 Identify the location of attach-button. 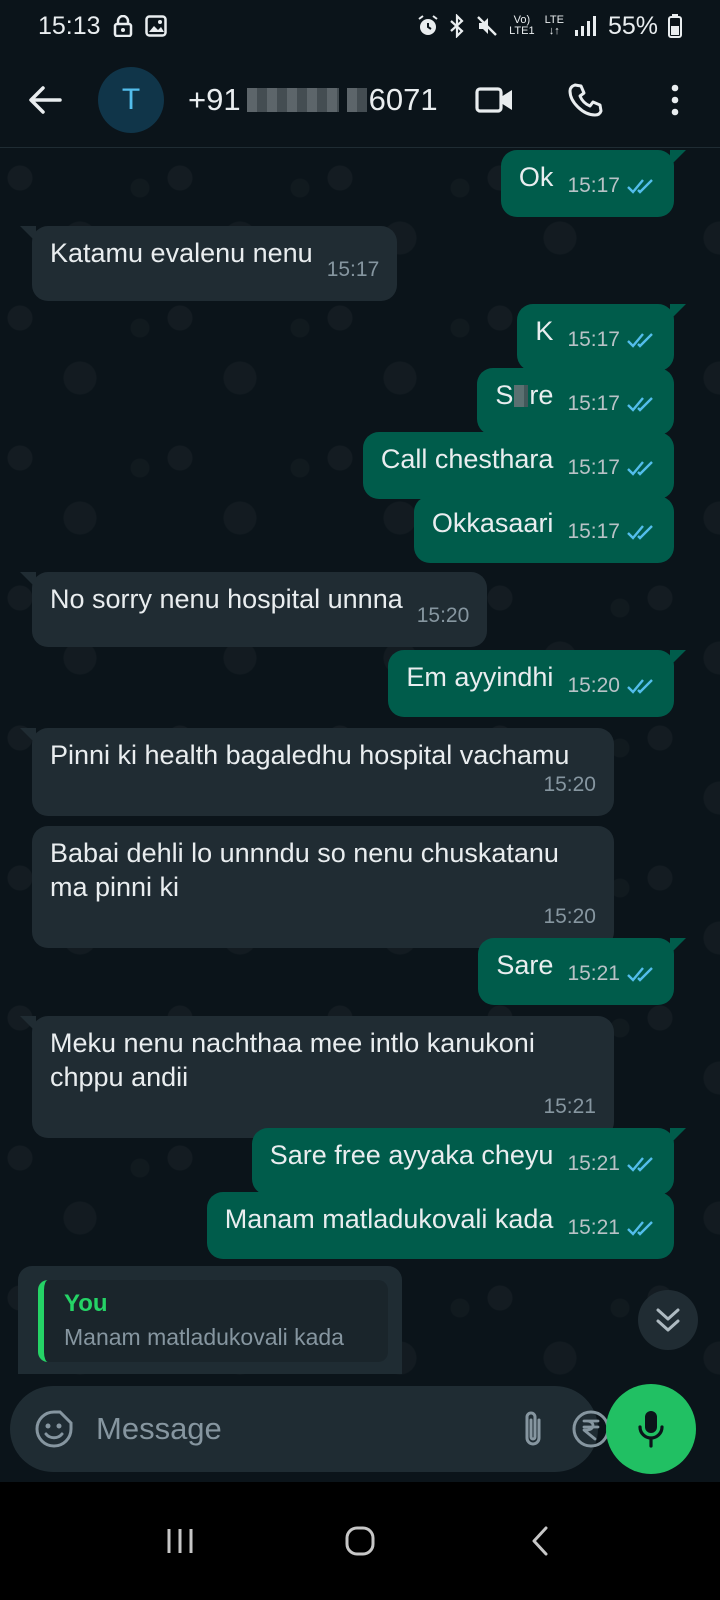
(533, 1429).